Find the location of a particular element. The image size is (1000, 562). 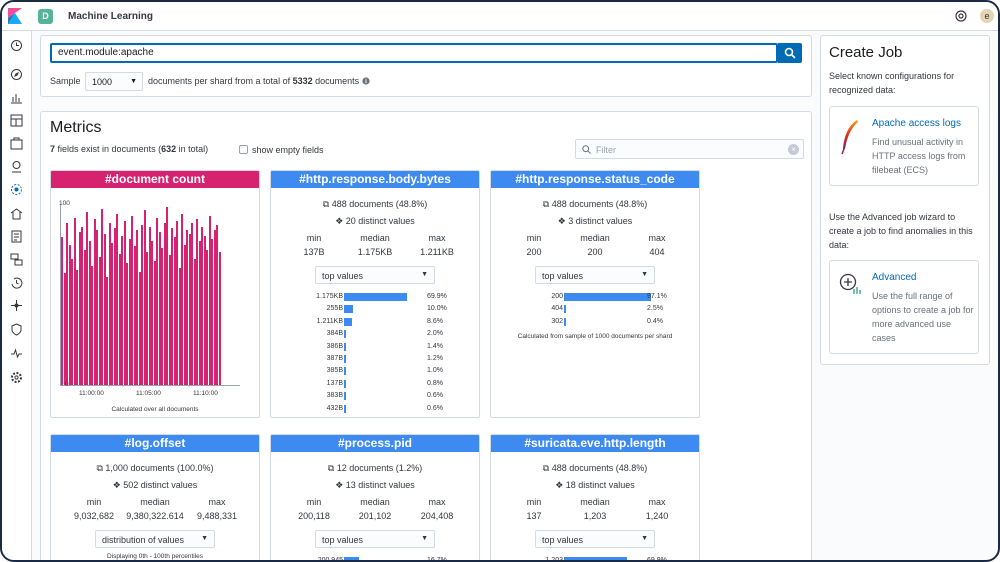

card-title: #suricata.eve.http.length is located at coordinates (595, 443).